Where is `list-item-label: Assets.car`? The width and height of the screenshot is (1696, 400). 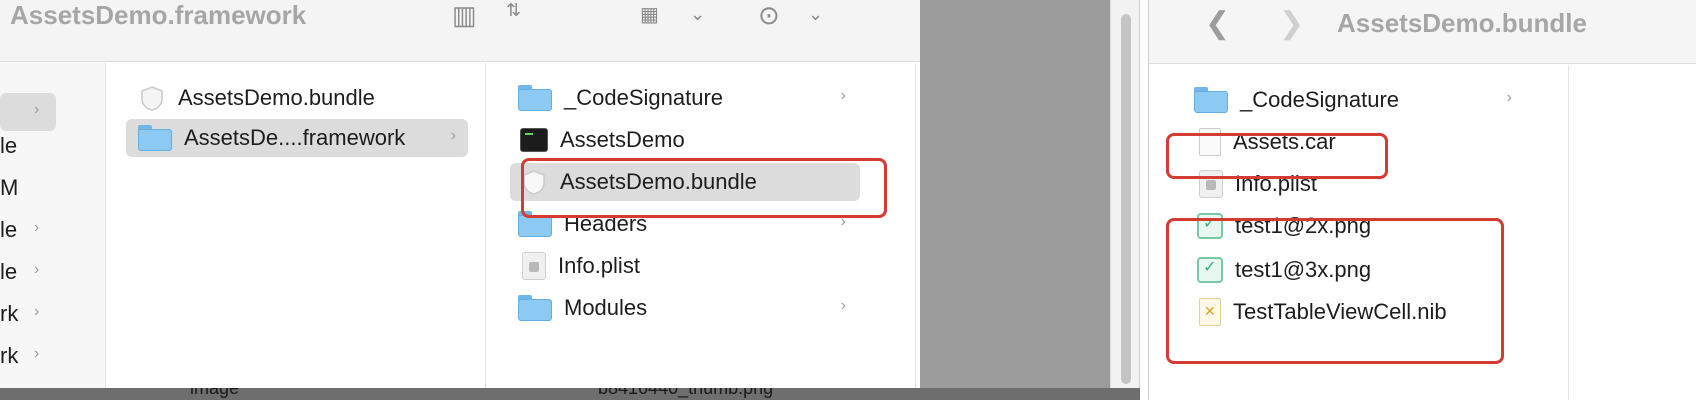 list-item-label: Assets.car is located at coordinates (1284, 141).